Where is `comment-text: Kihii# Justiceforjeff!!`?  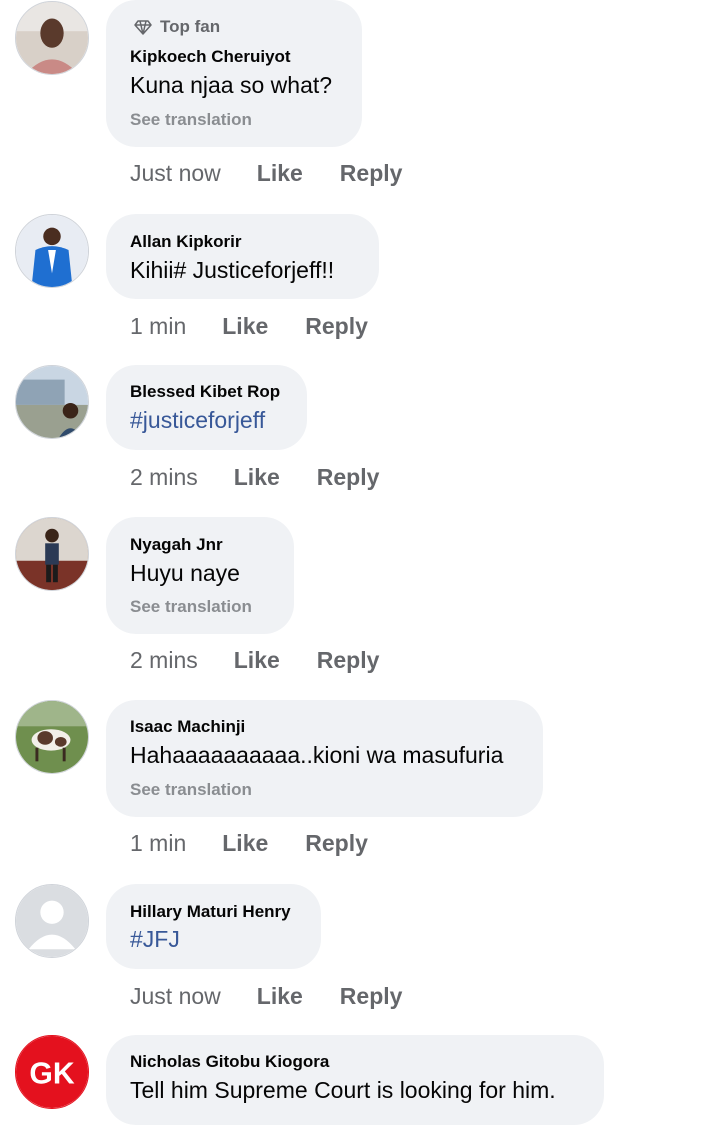 comment-text: Kihii# Justiceforjeff!! is located at coordinates (232, 270).